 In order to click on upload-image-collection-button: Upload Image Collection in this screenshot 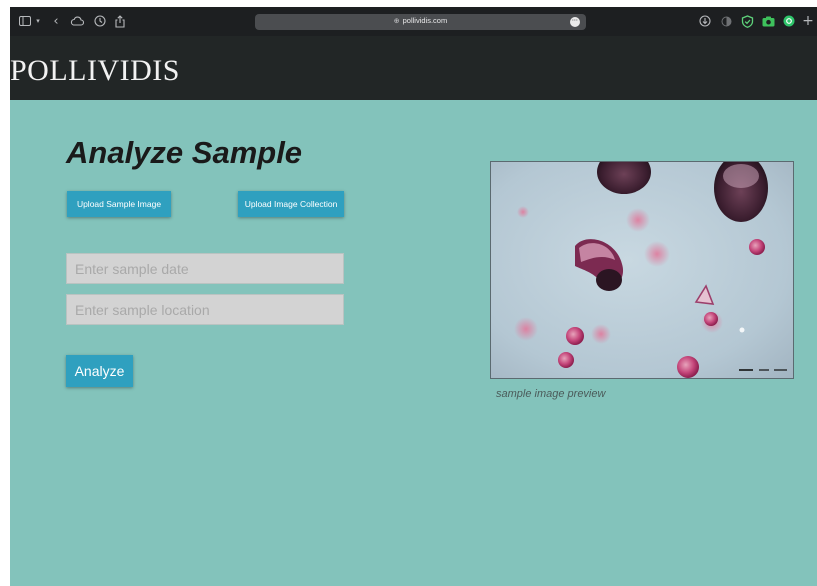, I will do `click(291, 204)`.